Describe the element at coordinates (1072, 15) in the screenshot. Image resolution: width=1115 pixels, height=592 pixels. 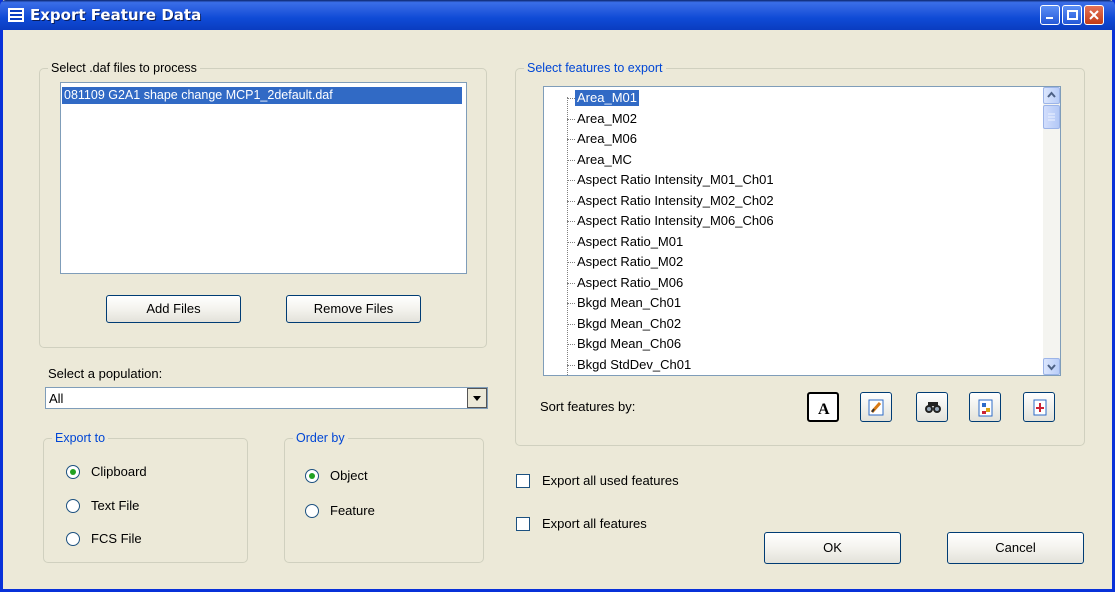
I see `maximize-button` at that location.